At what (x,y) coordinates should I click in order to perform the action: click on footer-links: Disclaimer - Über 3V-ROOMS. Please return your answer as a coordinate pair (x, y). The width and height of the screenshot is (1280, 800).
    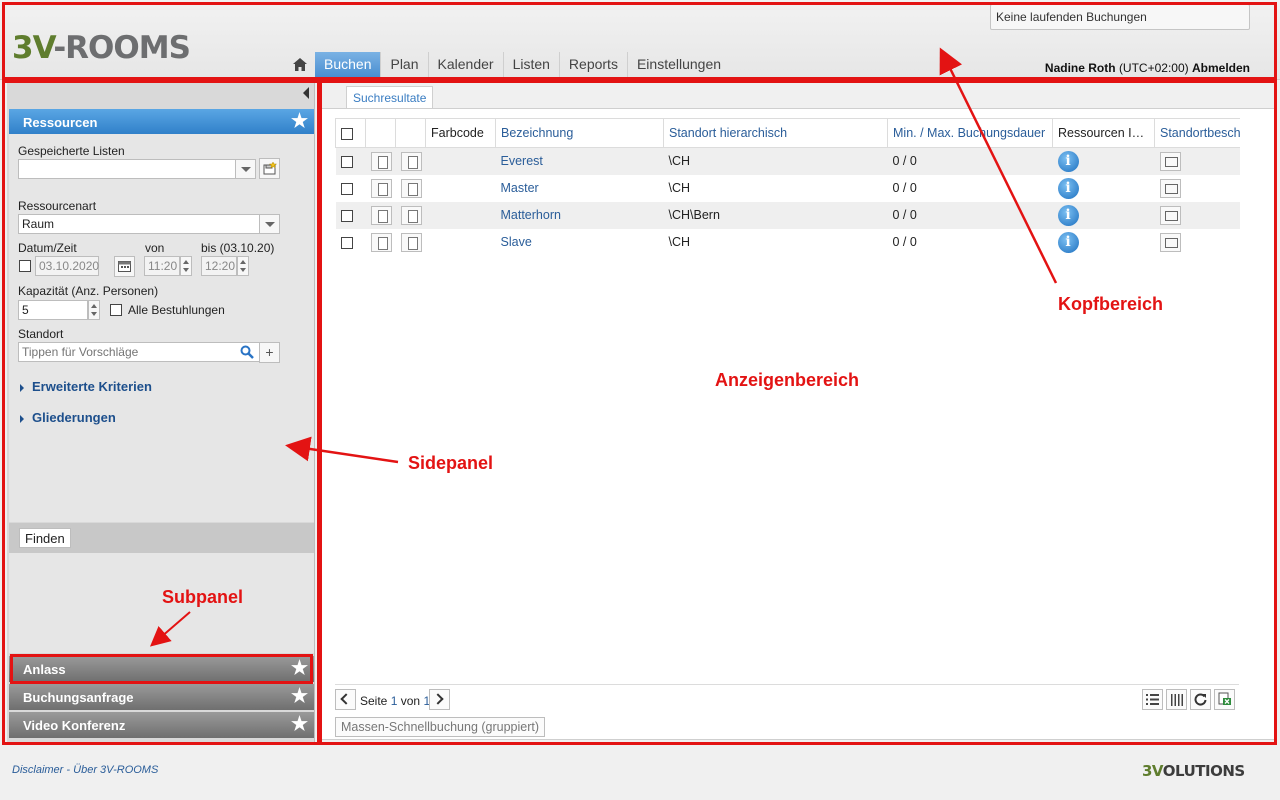
    Looking at the image, I should click on (85, 770).